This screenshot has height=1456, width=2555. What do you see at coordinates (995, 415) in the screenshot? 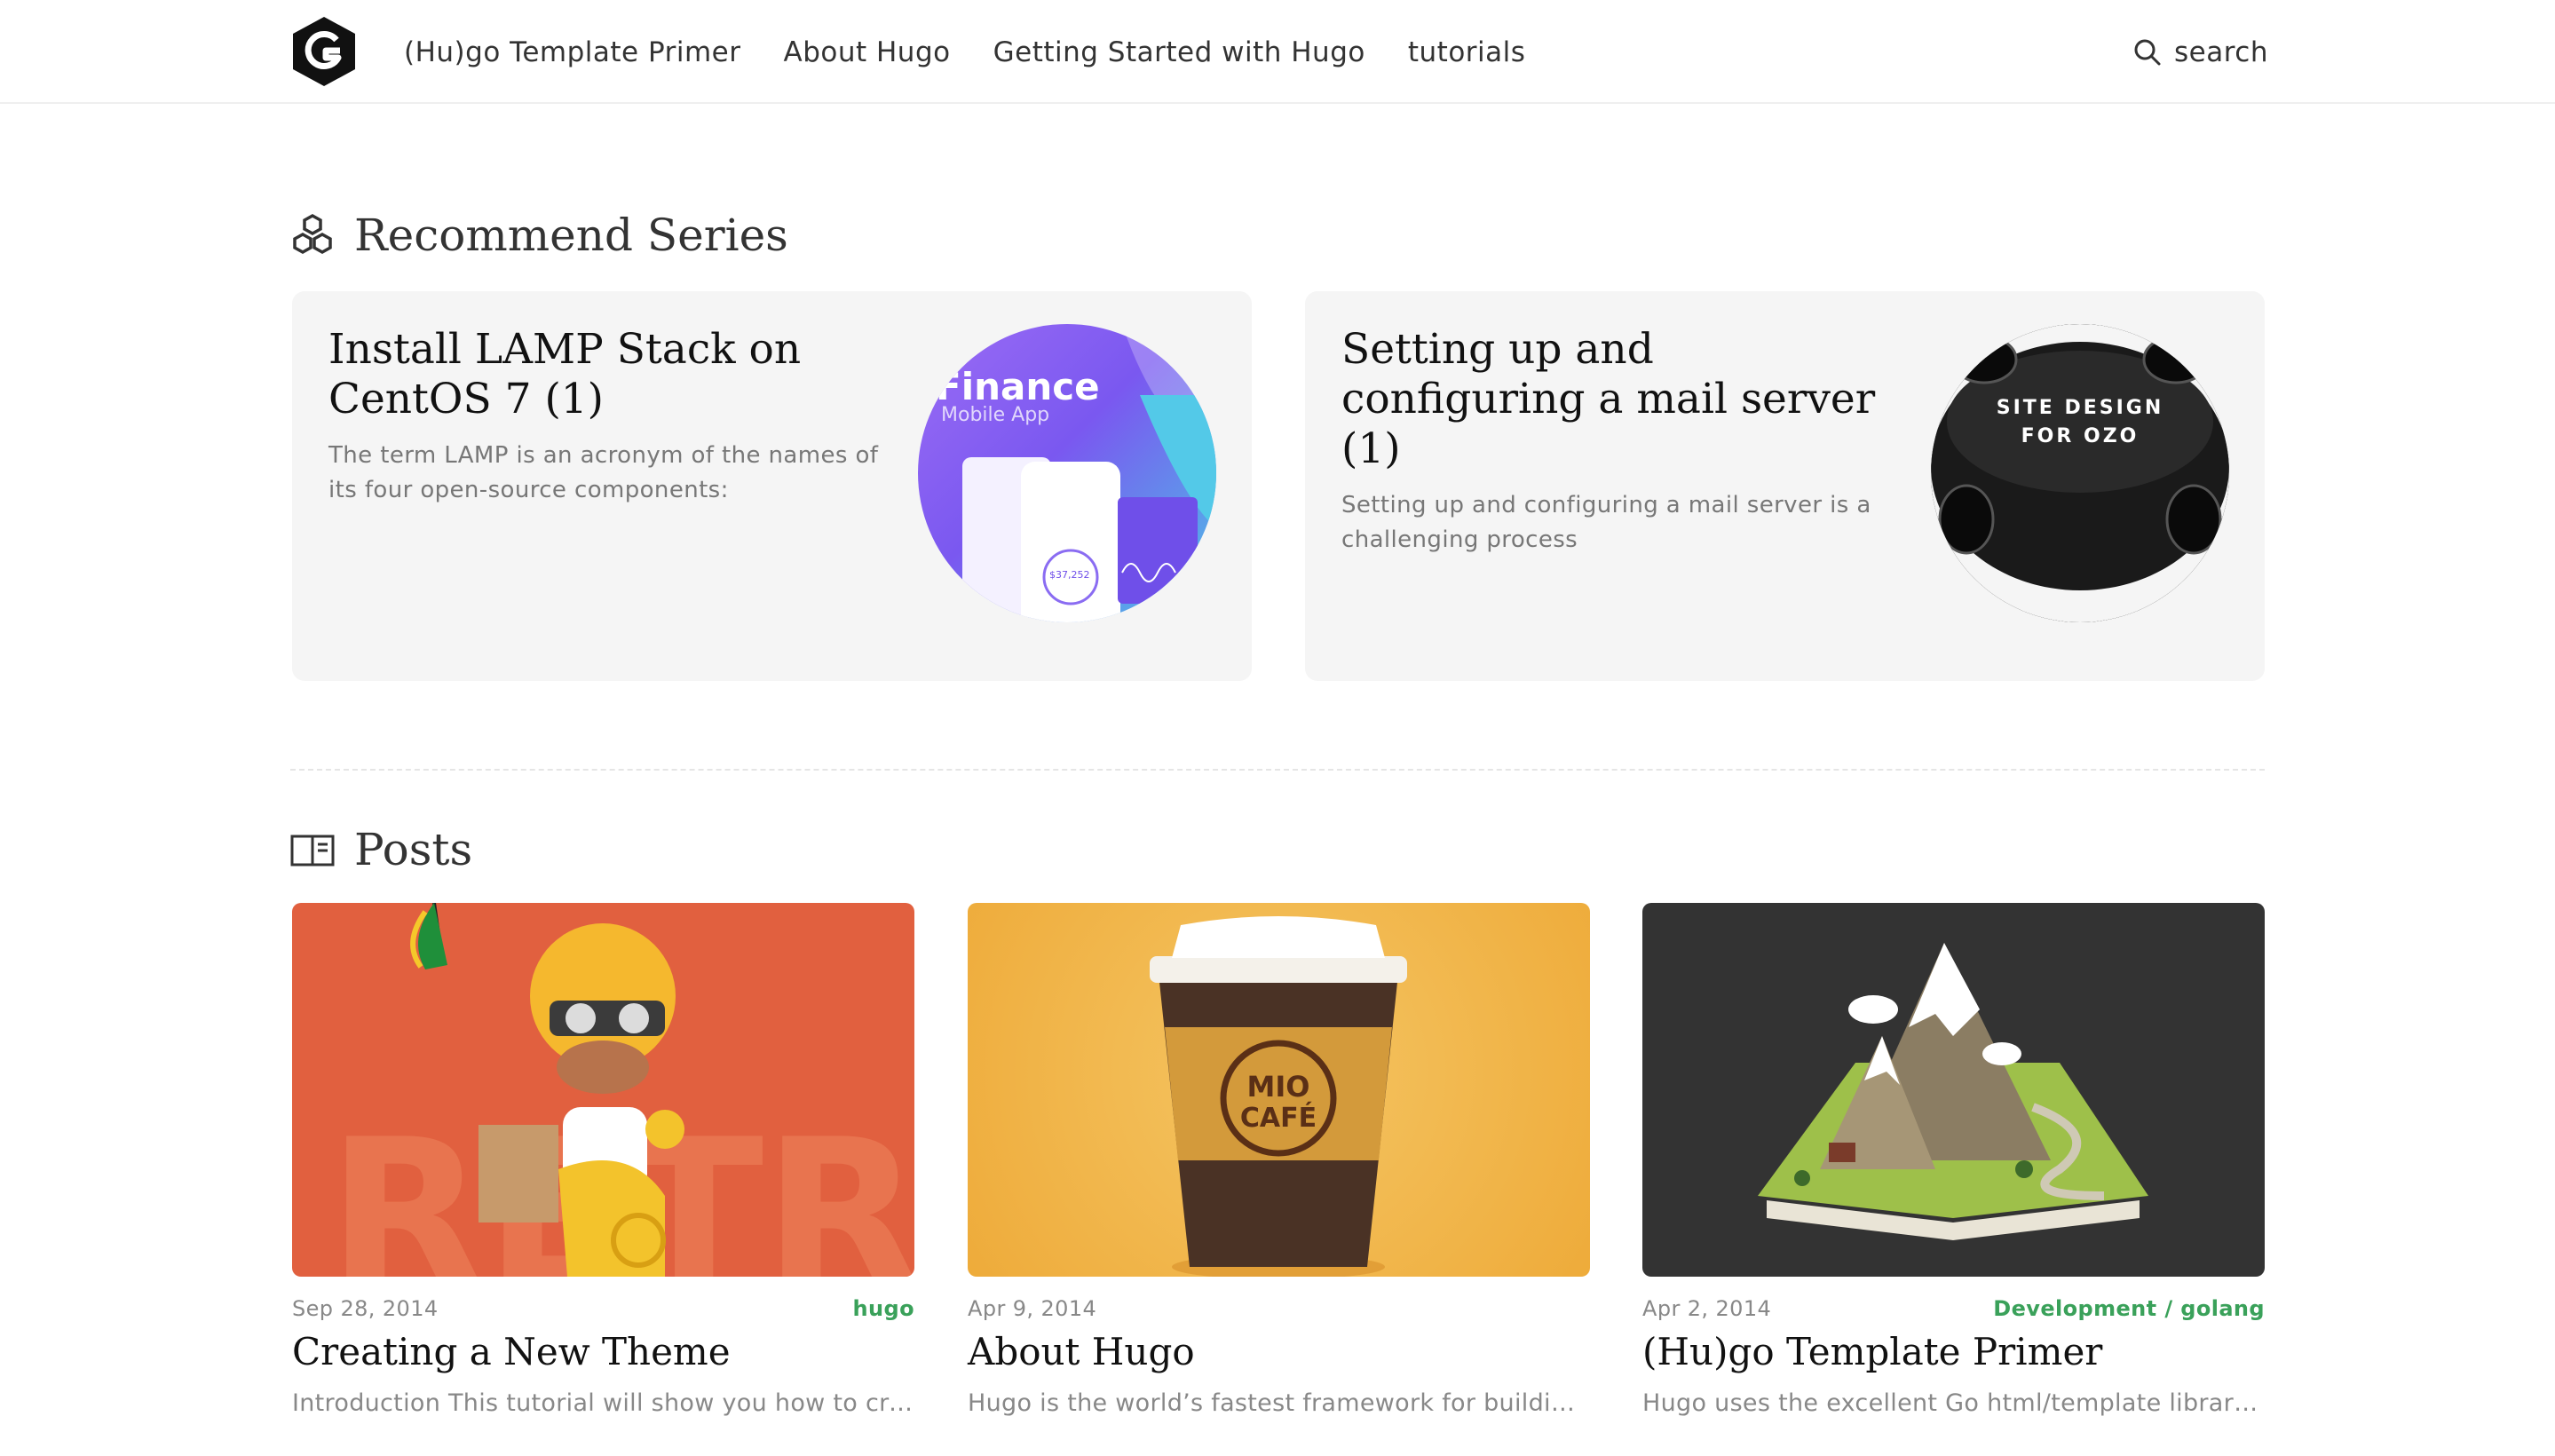
I see `thumb-subheading: Mobile App` at bounding box center [995, 415].